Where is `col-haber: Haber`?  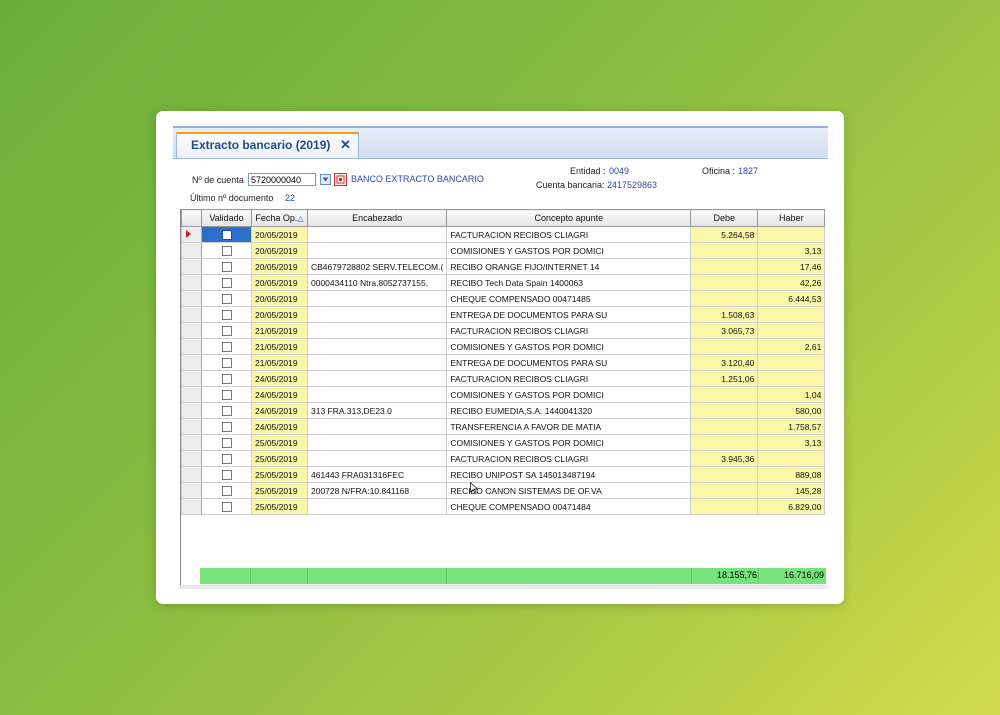
col-haber: Haber is located at coordinates (791, 218).